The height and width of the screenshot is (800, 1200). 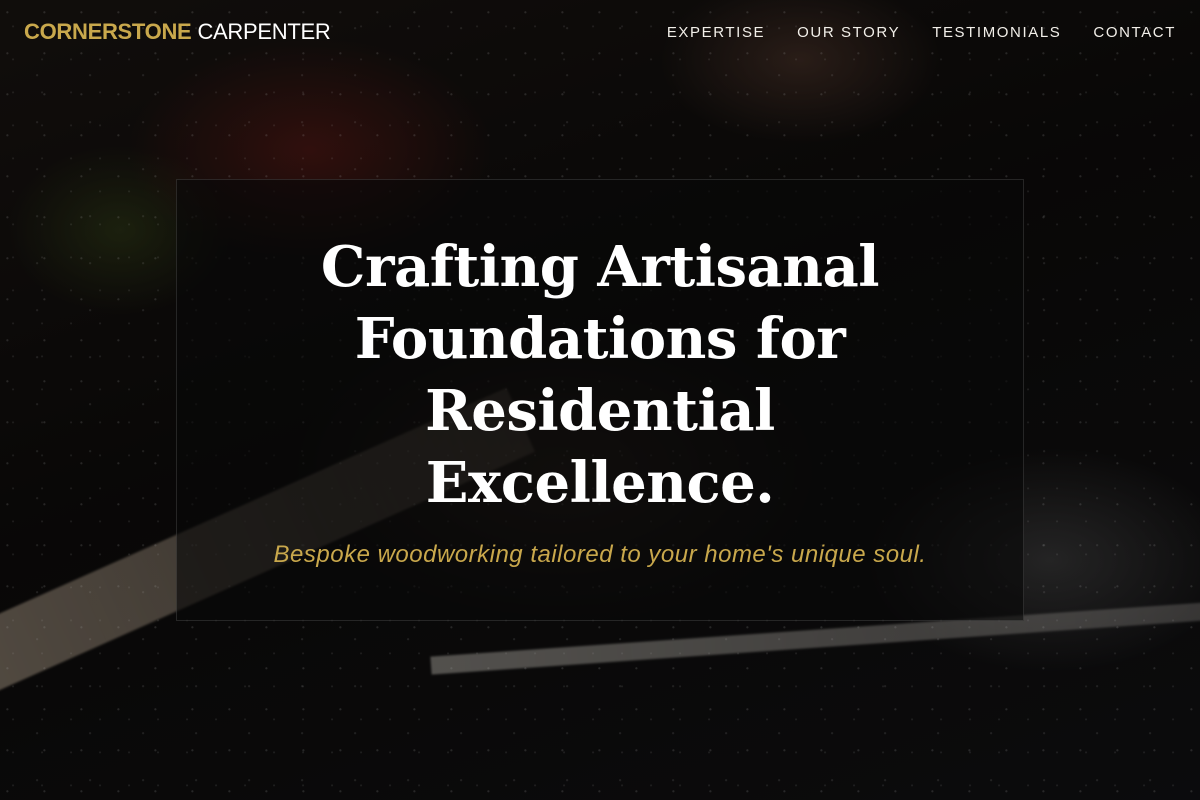 What do you see at coordinates (264, 31) in the screenshot?
I see `logo-secondary-text: CARPENTER` at bounding box center [264, 31].